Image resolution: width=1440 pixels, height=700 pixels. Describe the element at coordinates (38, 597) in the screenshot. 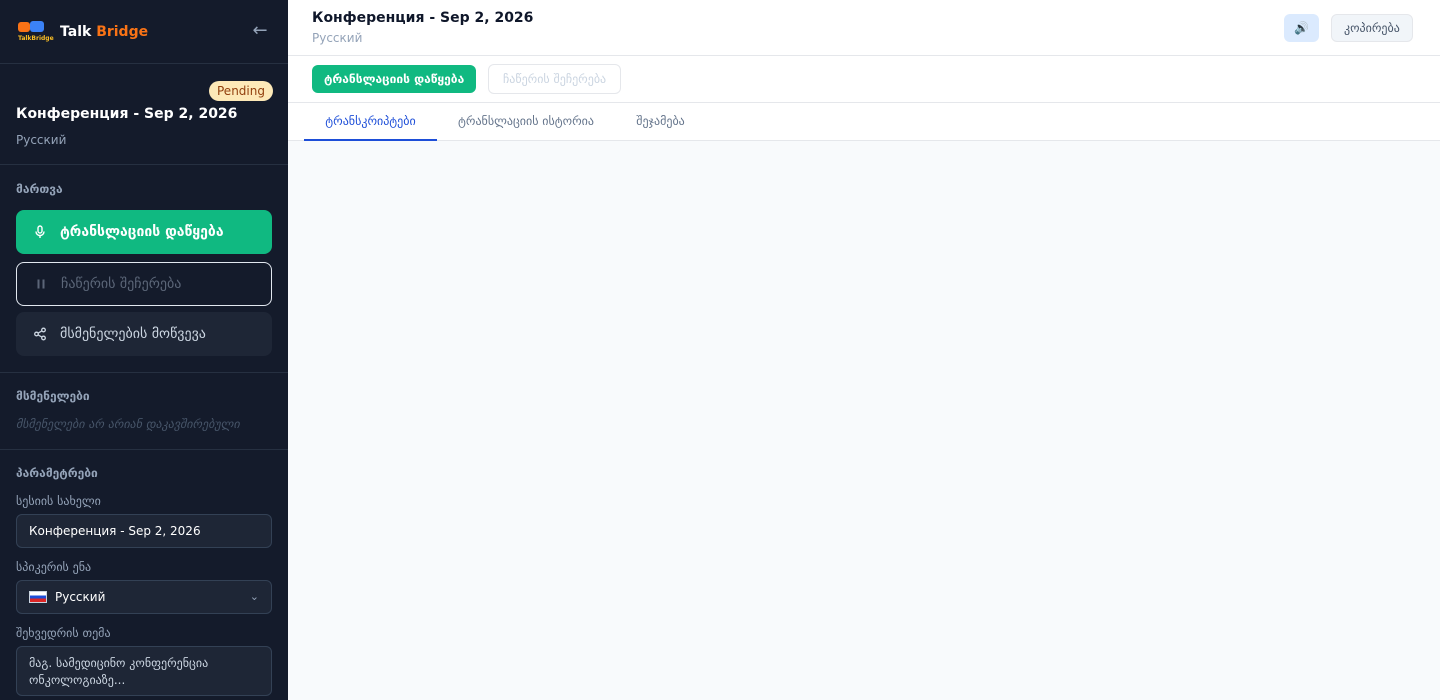

I see `russia-flag-icon` at that location.